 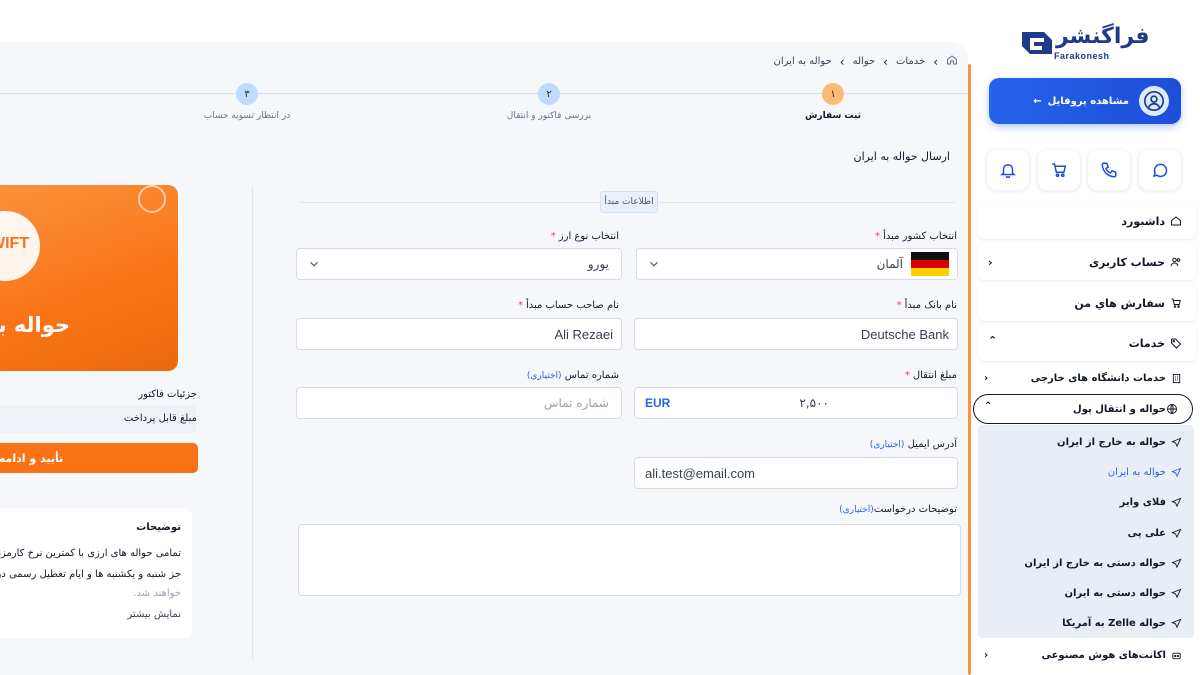 What do you see at coordinates (1083, 409) in the screenshot?
I see `sidebar-item-money-transfer: حواله و انتقال پول ⌃` at bounding box center [1083, 409].